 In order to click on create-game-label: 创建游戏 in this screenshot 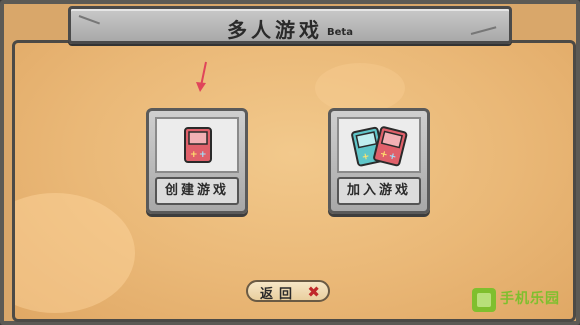, I will do `click(197, 191)`.